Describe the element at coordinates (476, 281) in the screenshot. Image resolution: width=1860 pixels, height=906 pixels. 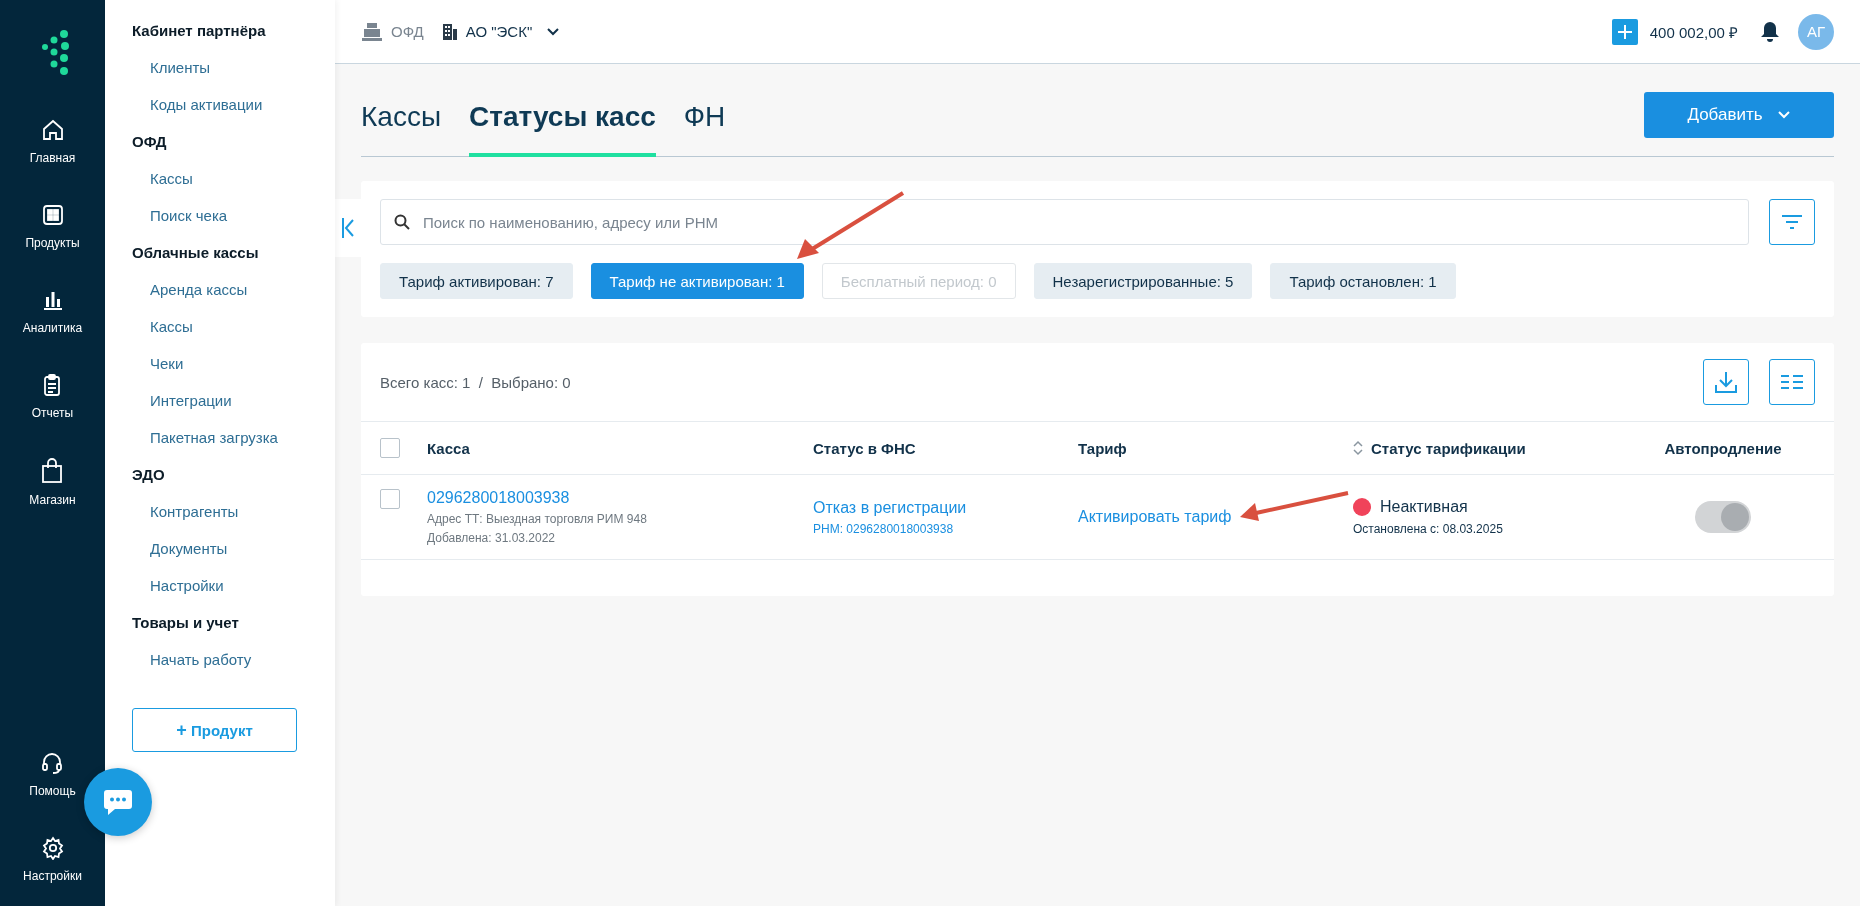
I see `filter-chip: Тариф активирован: 7` at that location.